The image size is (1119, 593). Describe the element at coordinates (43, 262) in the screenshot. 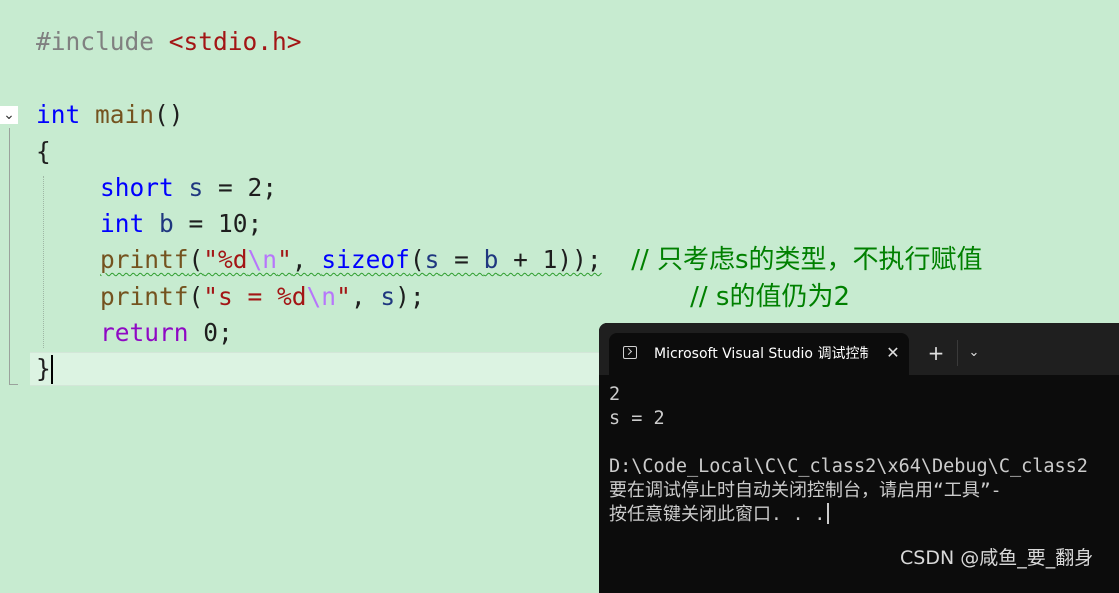

I see `indent-guide` at that location.